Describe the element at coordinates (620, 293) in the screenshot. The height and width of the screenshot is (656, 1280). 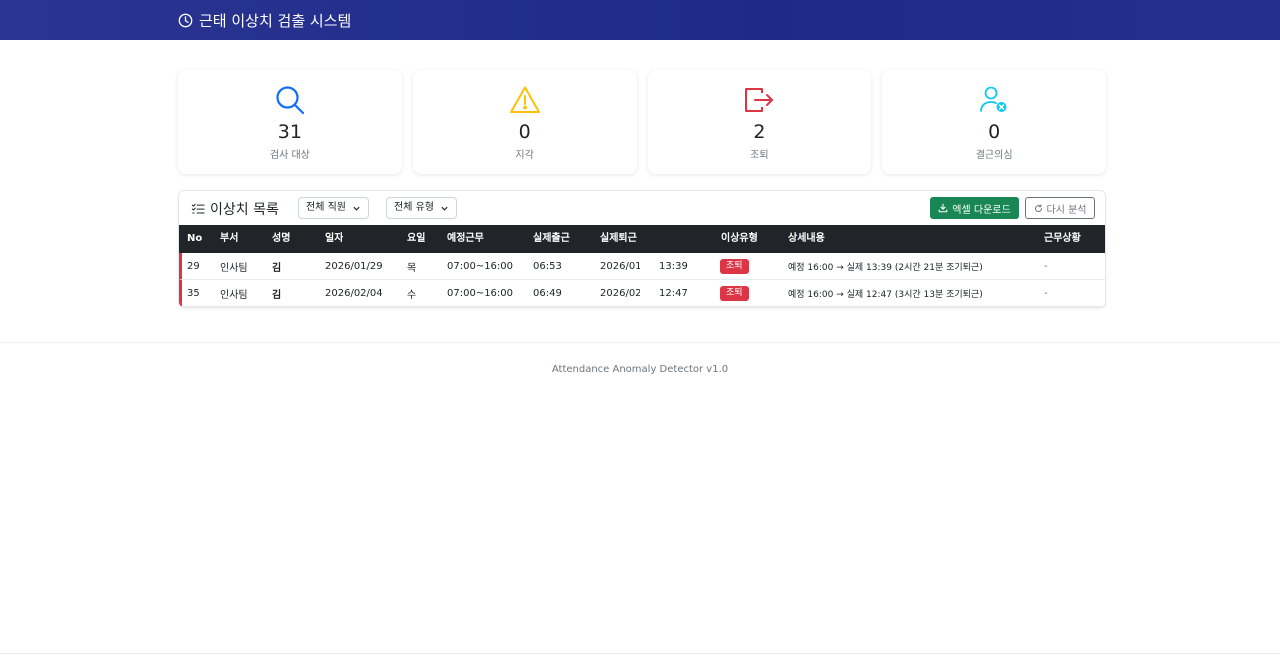
I see `cell-actual-out-date: 2026/02/` at that location.